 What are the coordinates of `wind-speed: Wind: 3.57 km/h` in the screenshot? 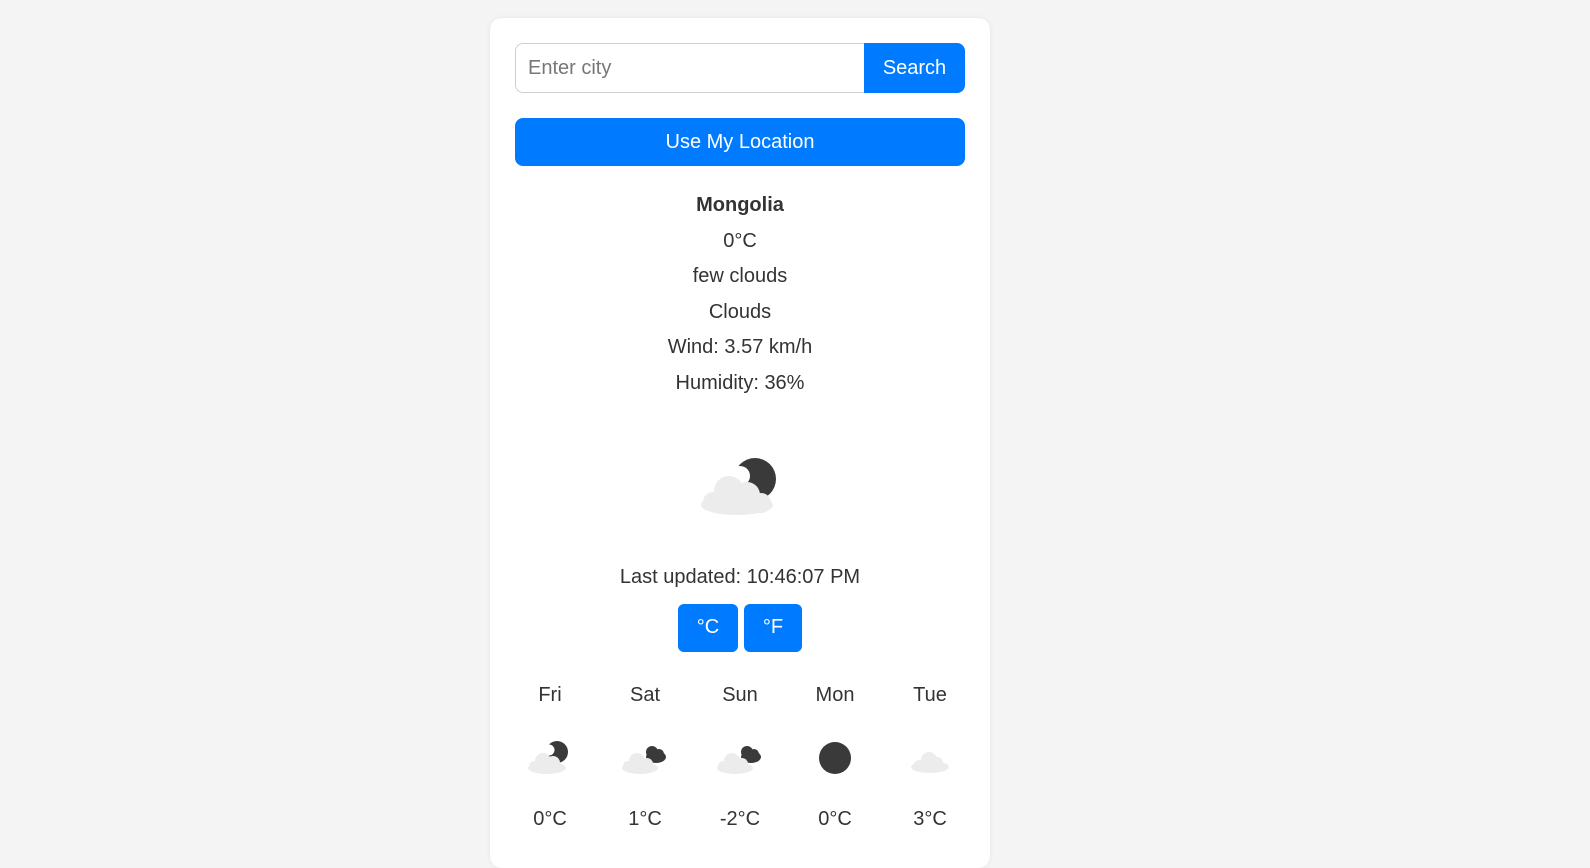 It's located at (740, 347).